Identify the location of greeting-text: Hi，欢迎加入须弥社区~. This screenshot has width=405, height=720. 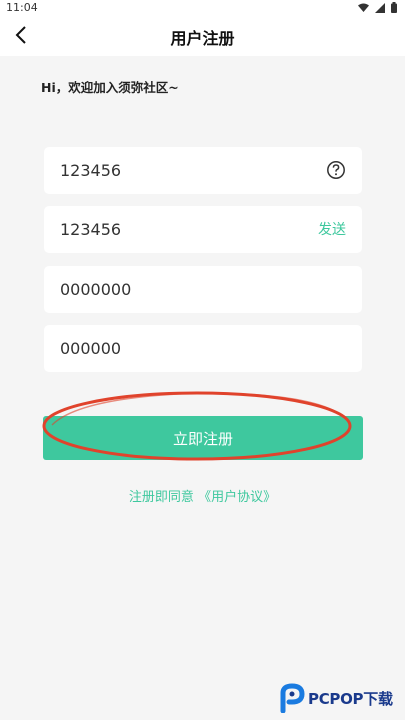
(110, 87).